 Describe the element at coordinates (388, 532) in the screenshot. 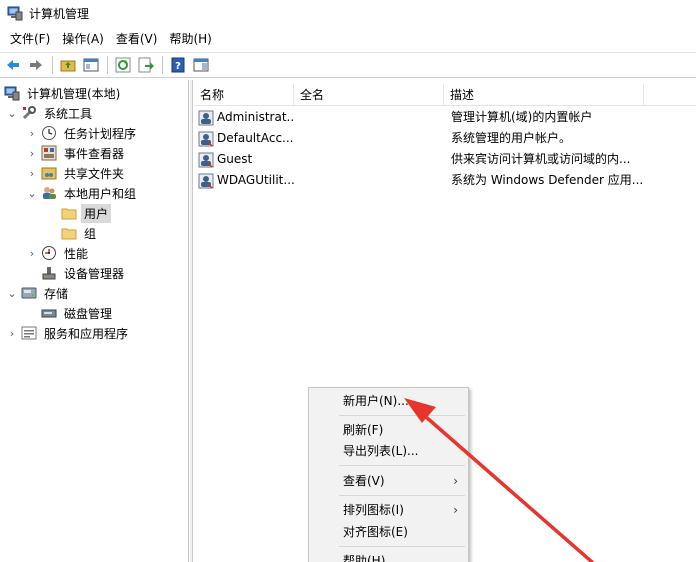

I see `context-menu-line-up-icons: 对齐图标(E)` at that location.